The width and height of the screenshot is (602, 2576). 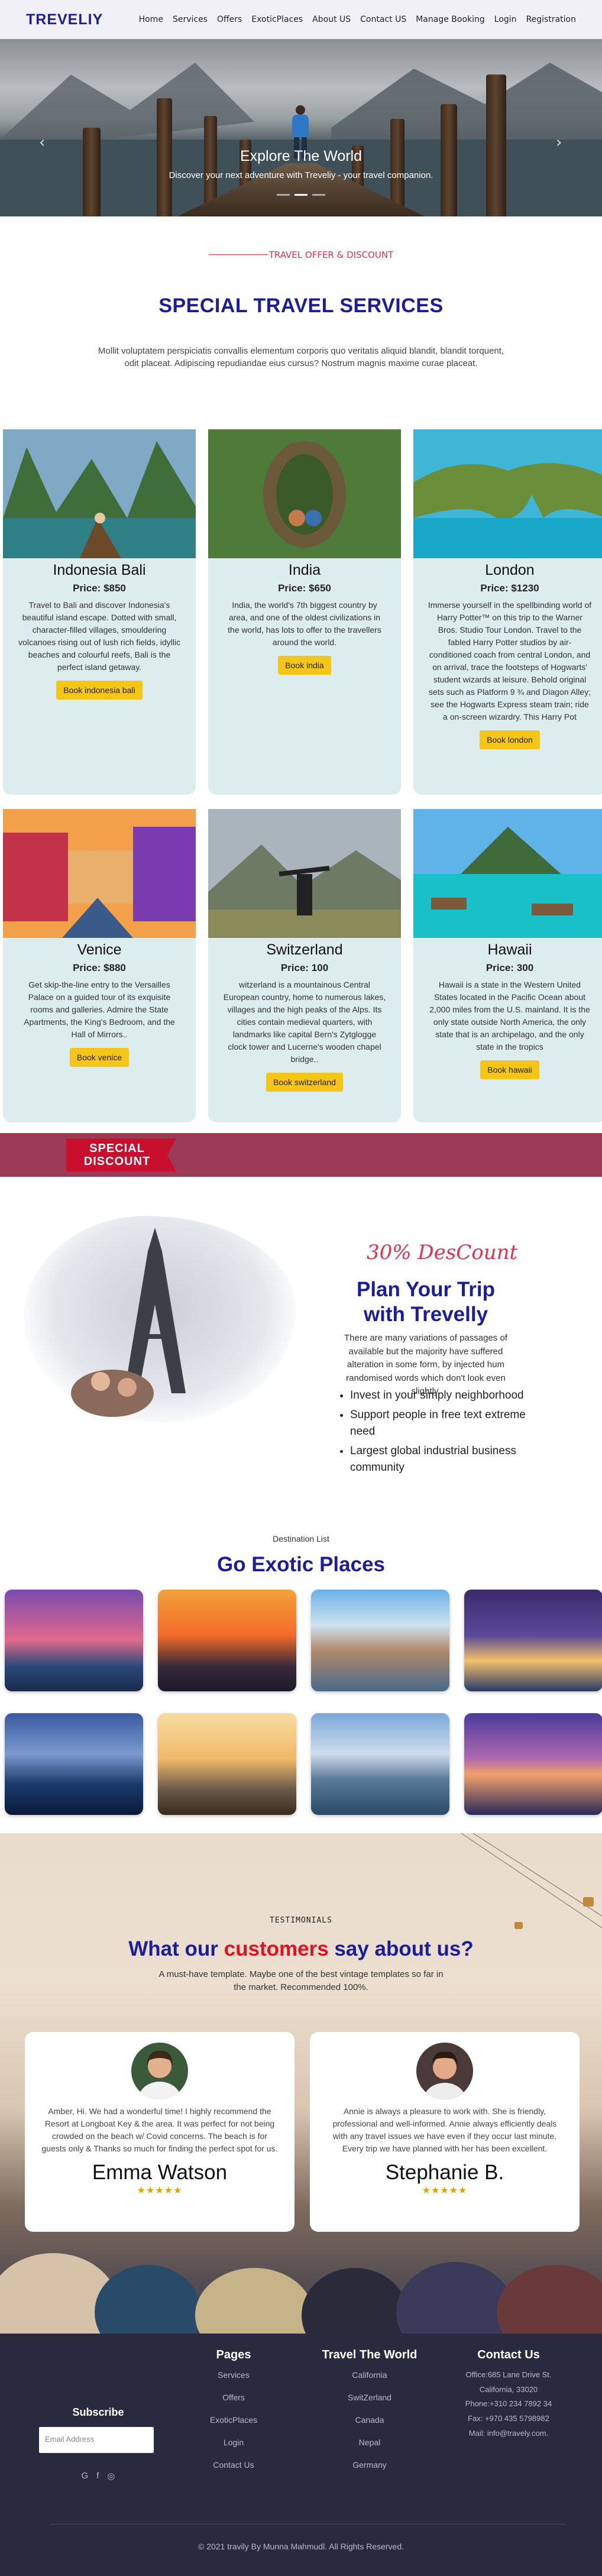 I want to click on subscribe-block: Subscribe Email Address G f ◎, so click(x=98, y=2444).